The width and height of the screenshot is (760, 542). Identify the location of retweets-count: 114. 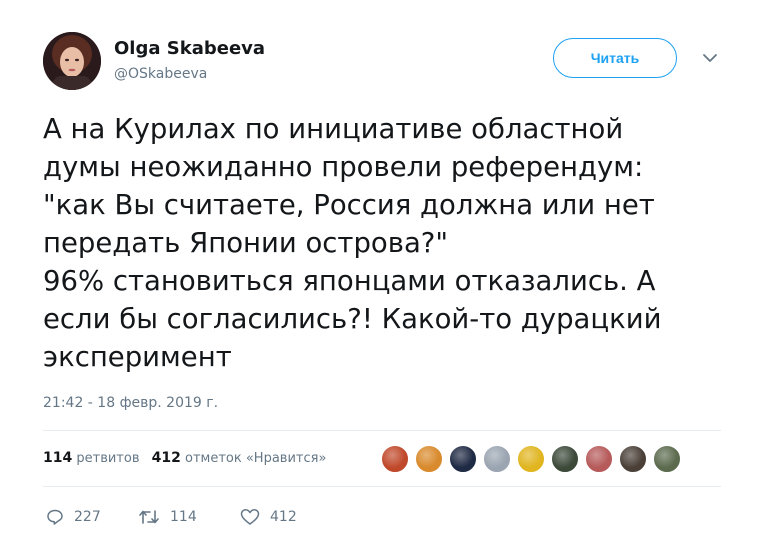
(58, 458).